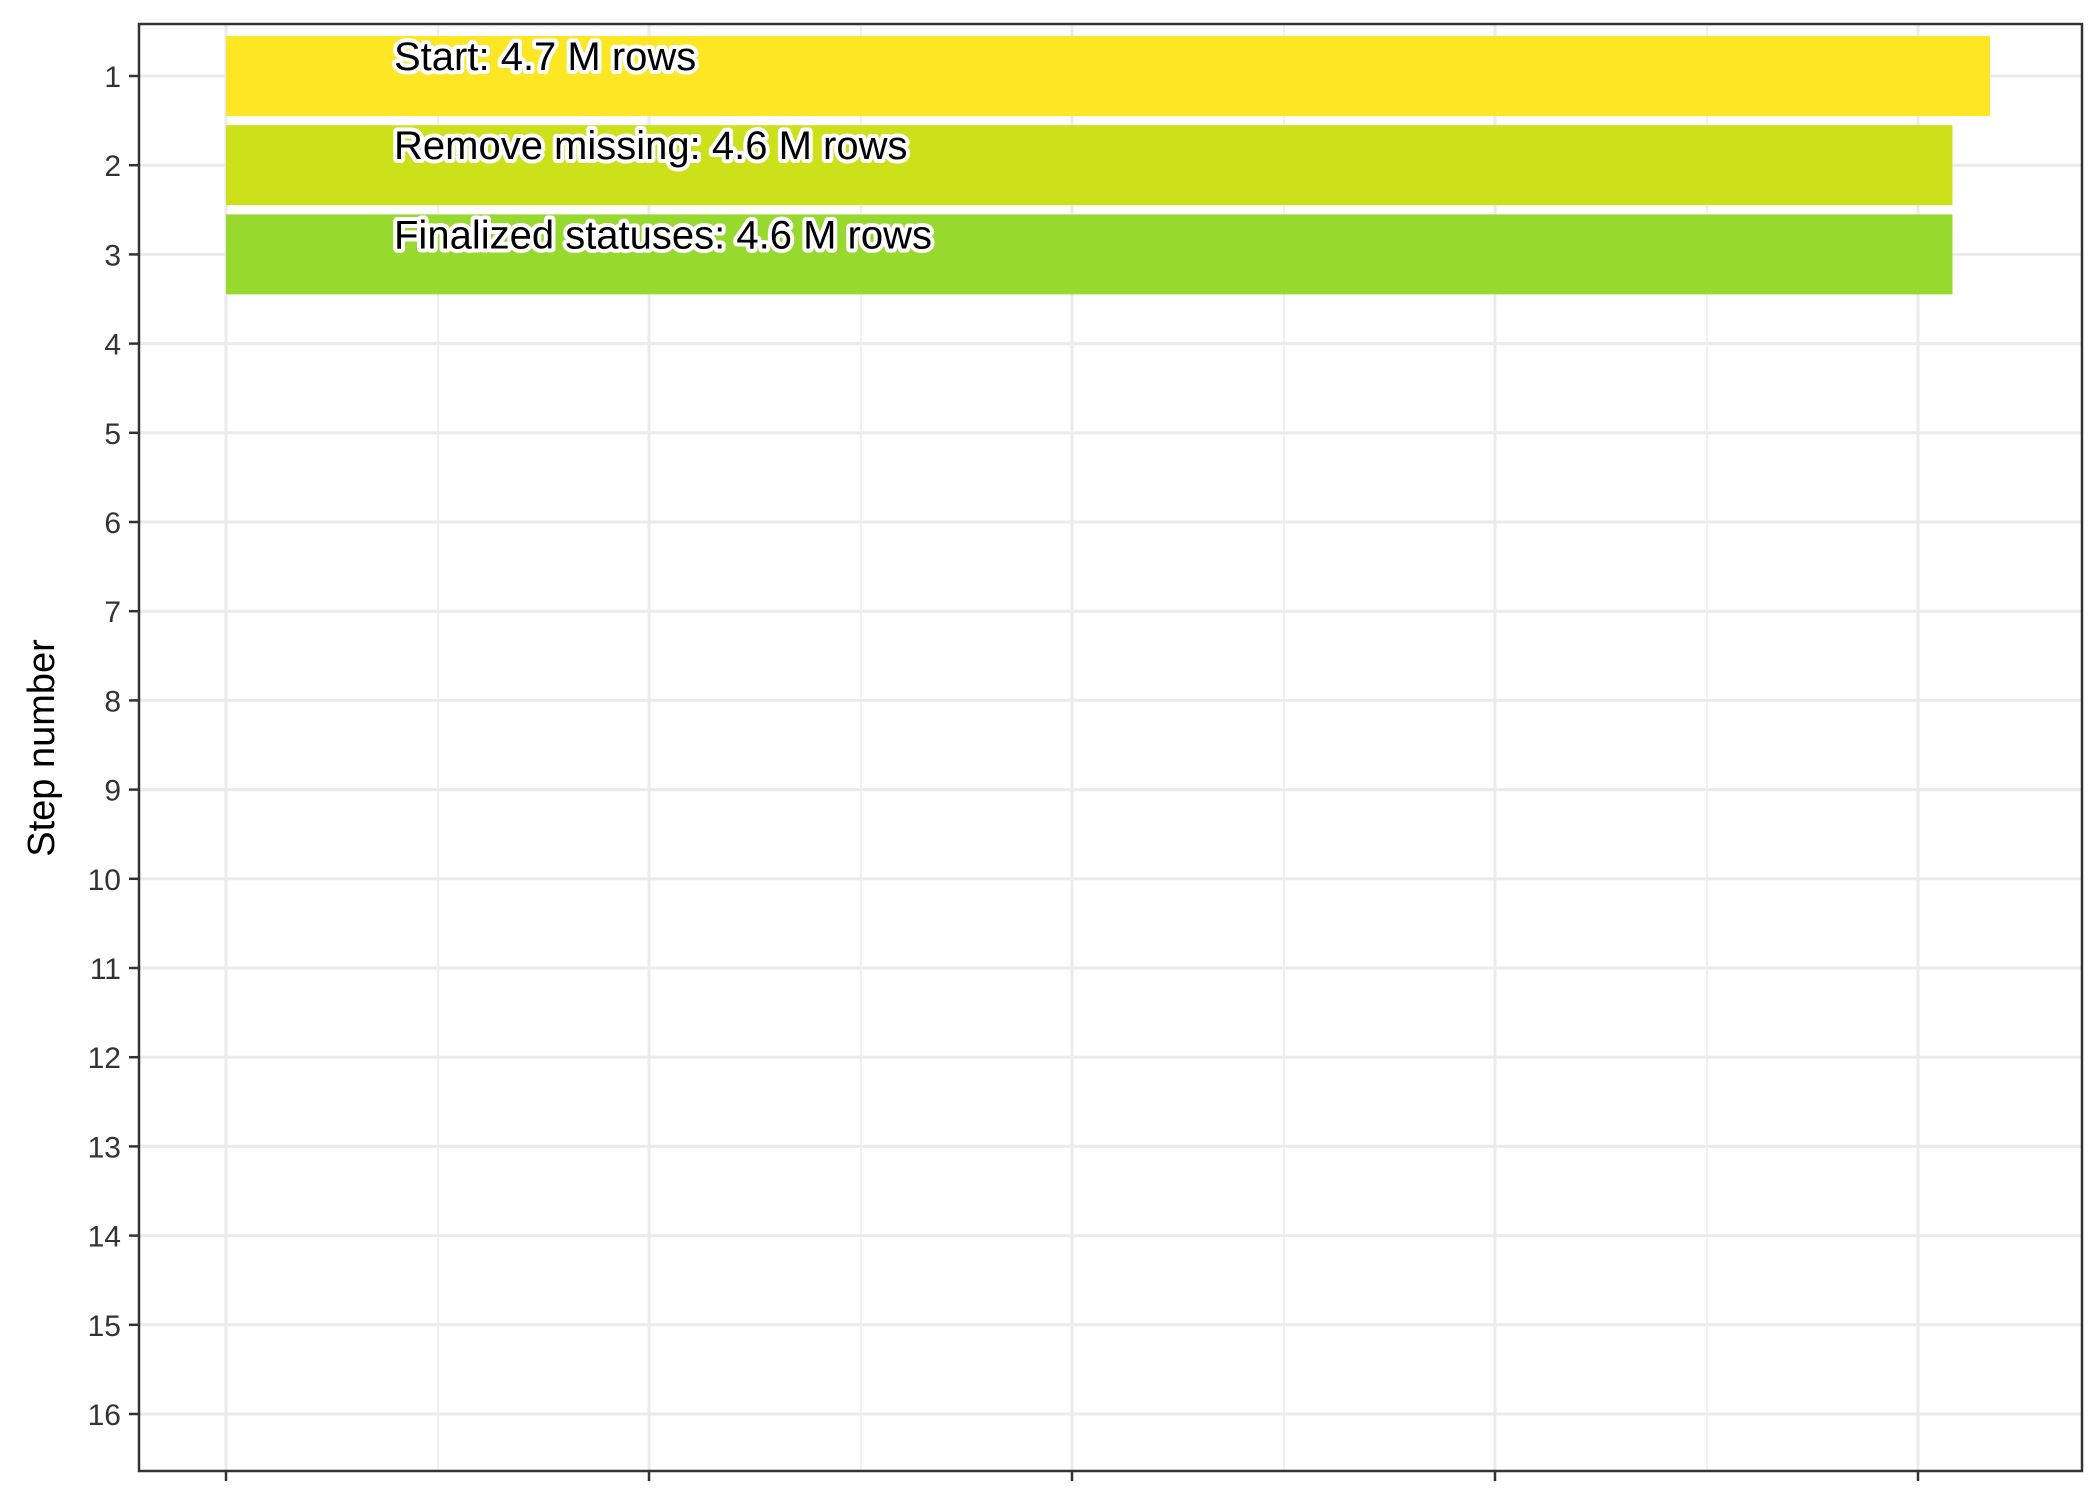 The height and width of the screenshot is (1505, 2100). What do you see at coordinates (663, 235) in the screenshot?
I see `bar-label: Finalized statuses: 4.6 M rows` at bounding box center [663, 235].